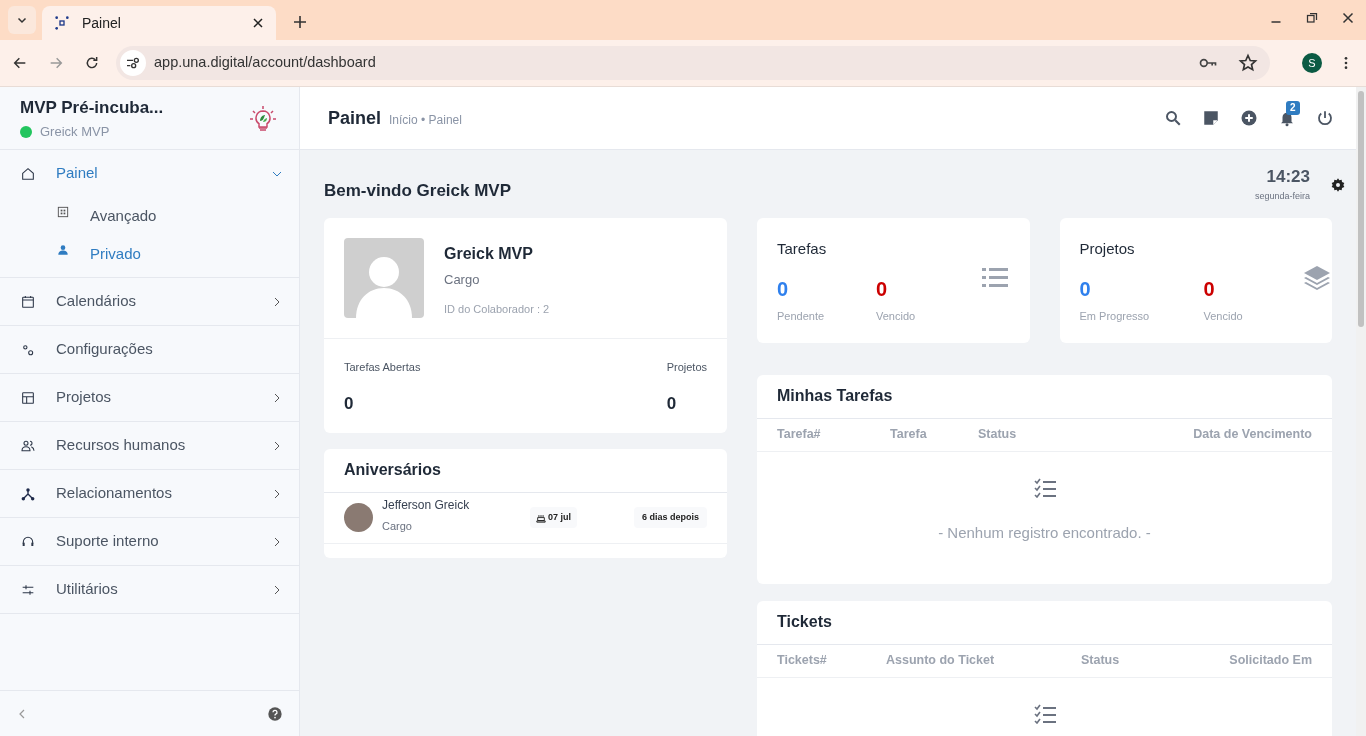 This screenshot has width=1366, height=736. I want to click on profile-role: Cargo, so click(462, 279).